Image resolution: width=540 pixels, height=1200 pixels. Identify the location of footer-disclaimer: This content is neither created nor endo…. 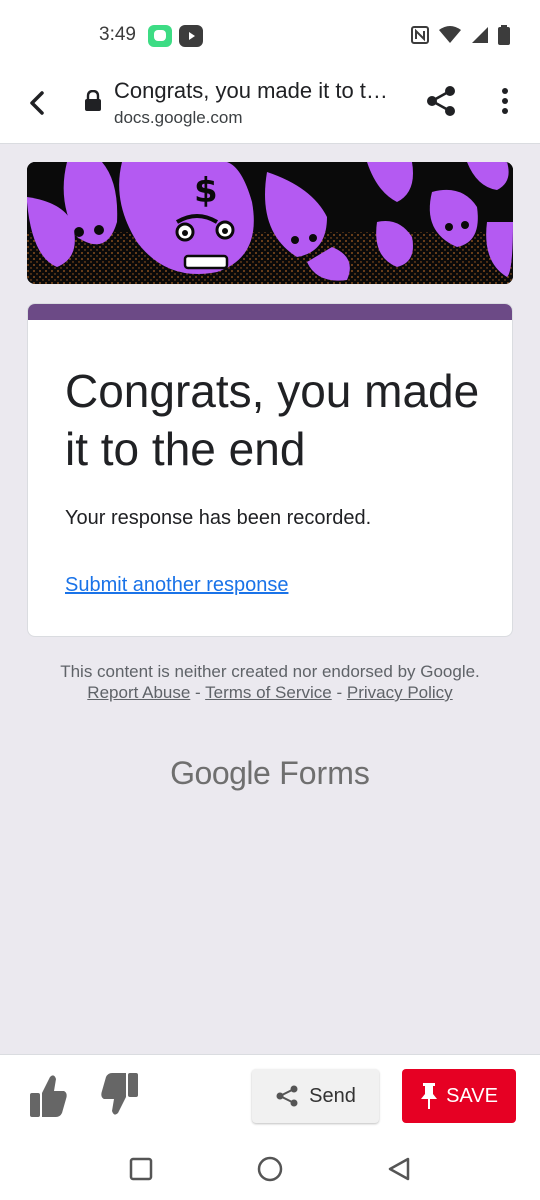
(270, 682).